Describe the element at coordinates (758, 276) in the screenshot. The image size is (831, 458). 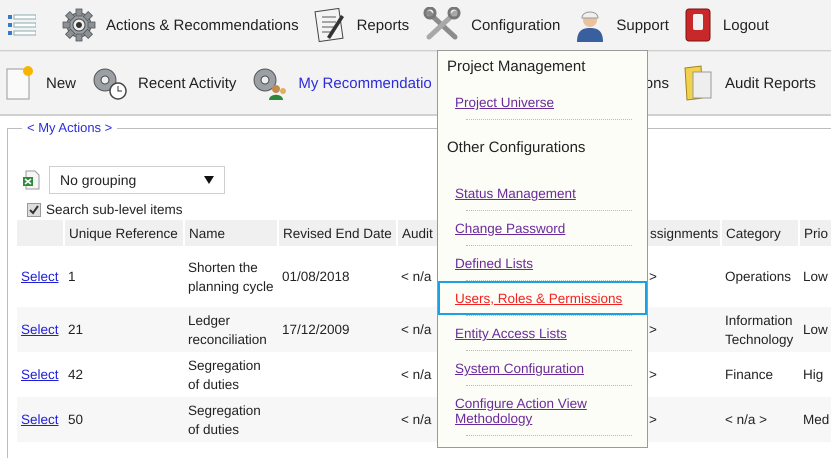
I see `category-cell: Operations` at that location.